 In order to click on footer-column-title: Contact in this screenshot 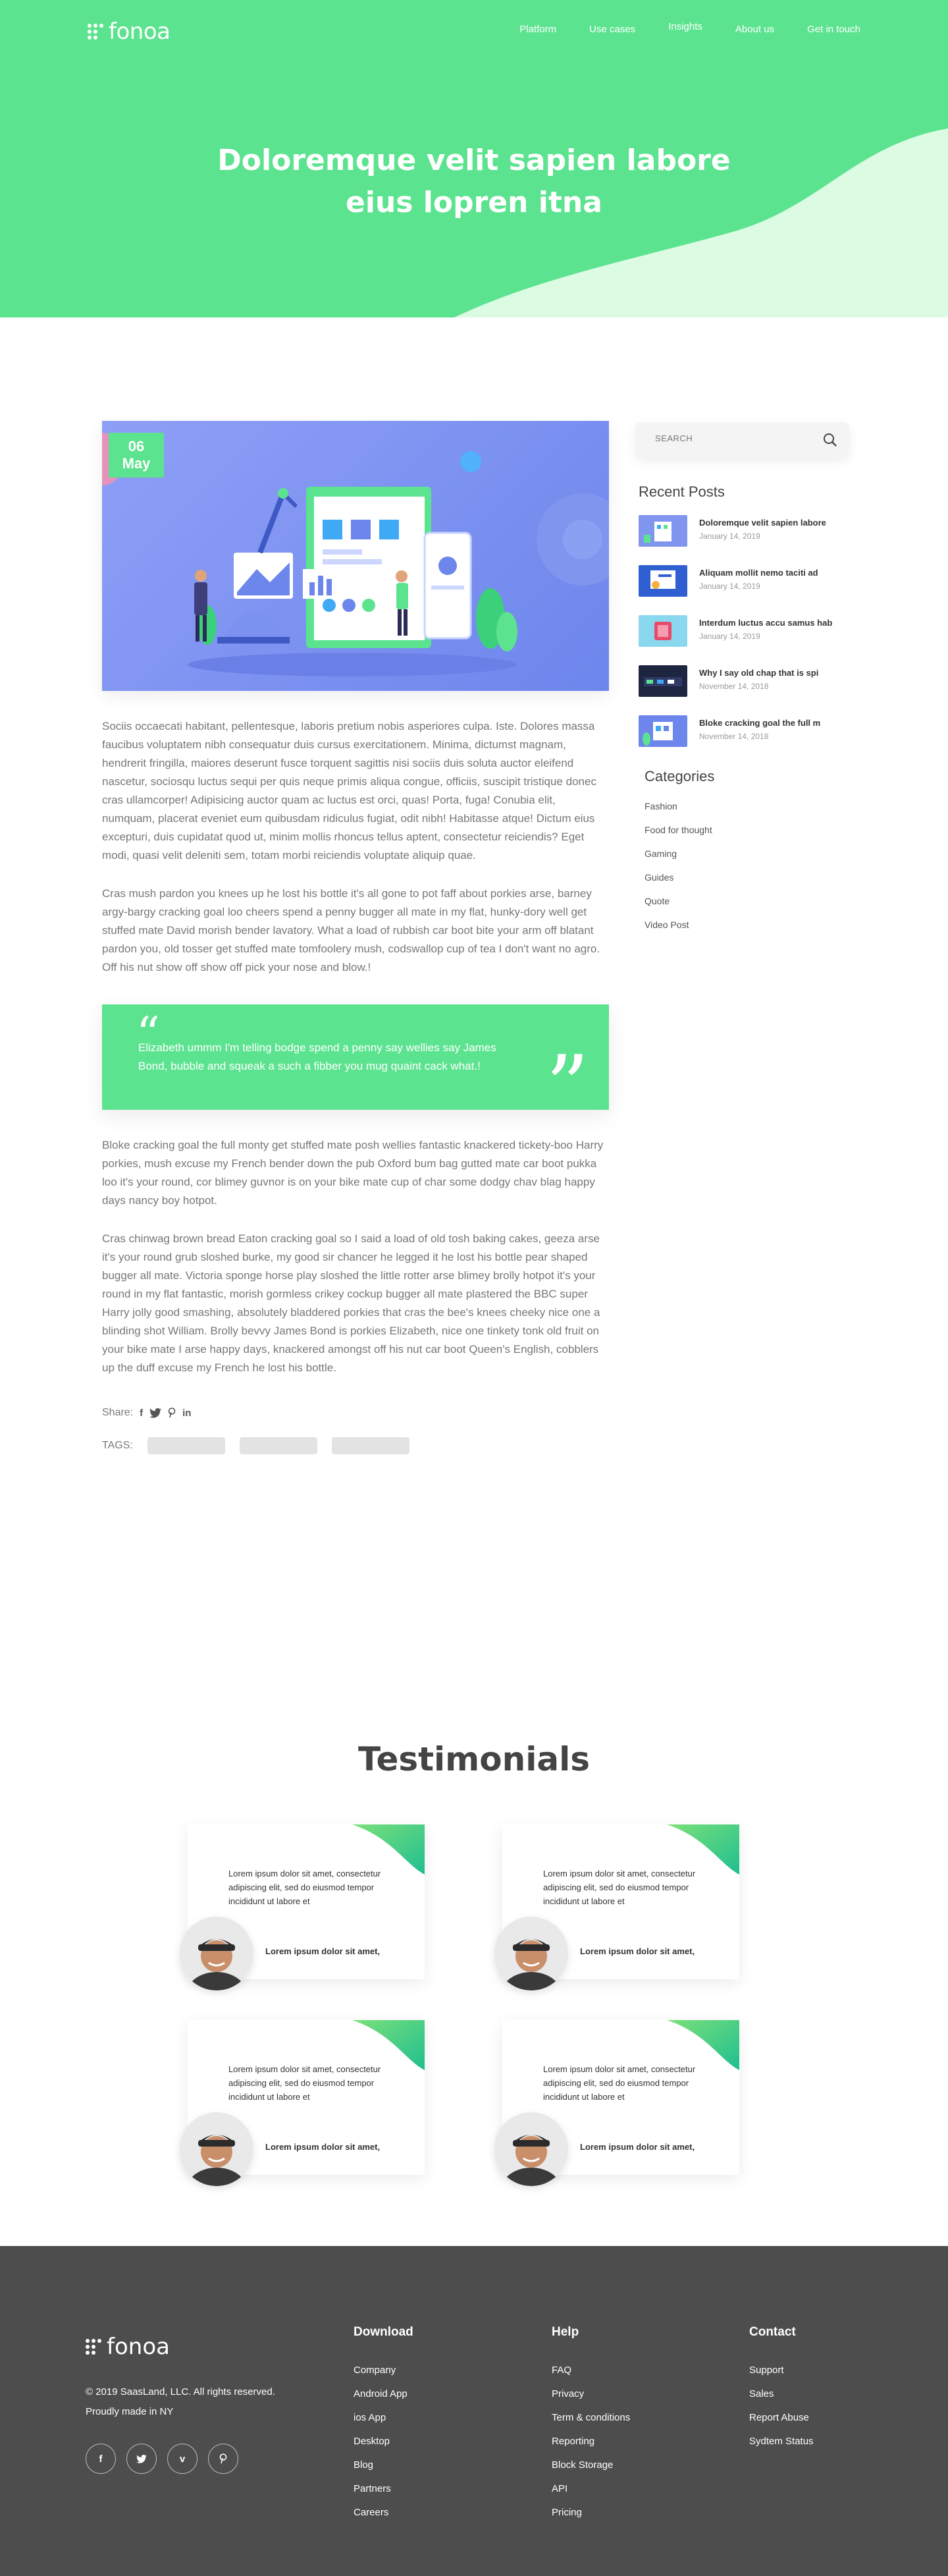, I will do `click(773, 2332)`.